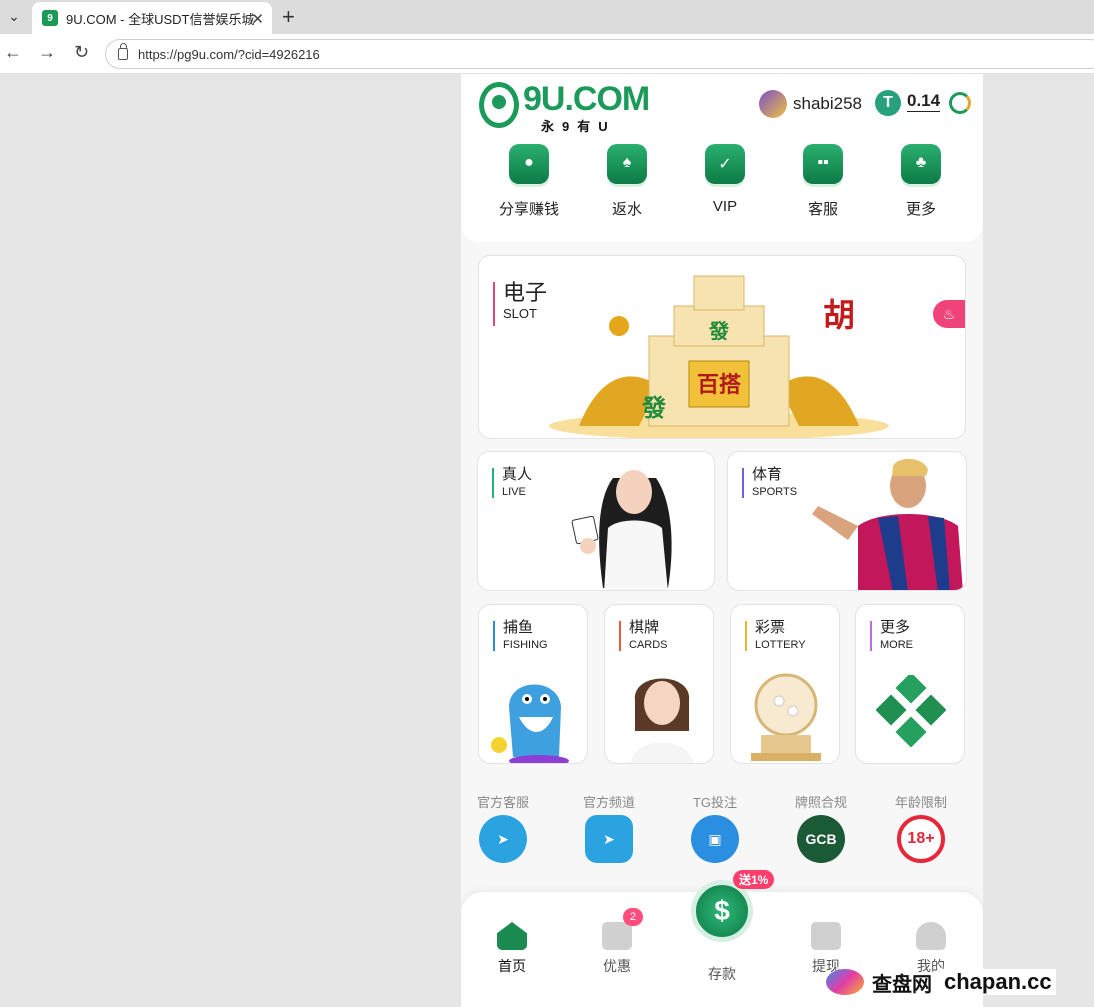  Describe the element at coordinates (949, 314) in the screenshot. I see `hot-flame-icon: ♨` at that location.